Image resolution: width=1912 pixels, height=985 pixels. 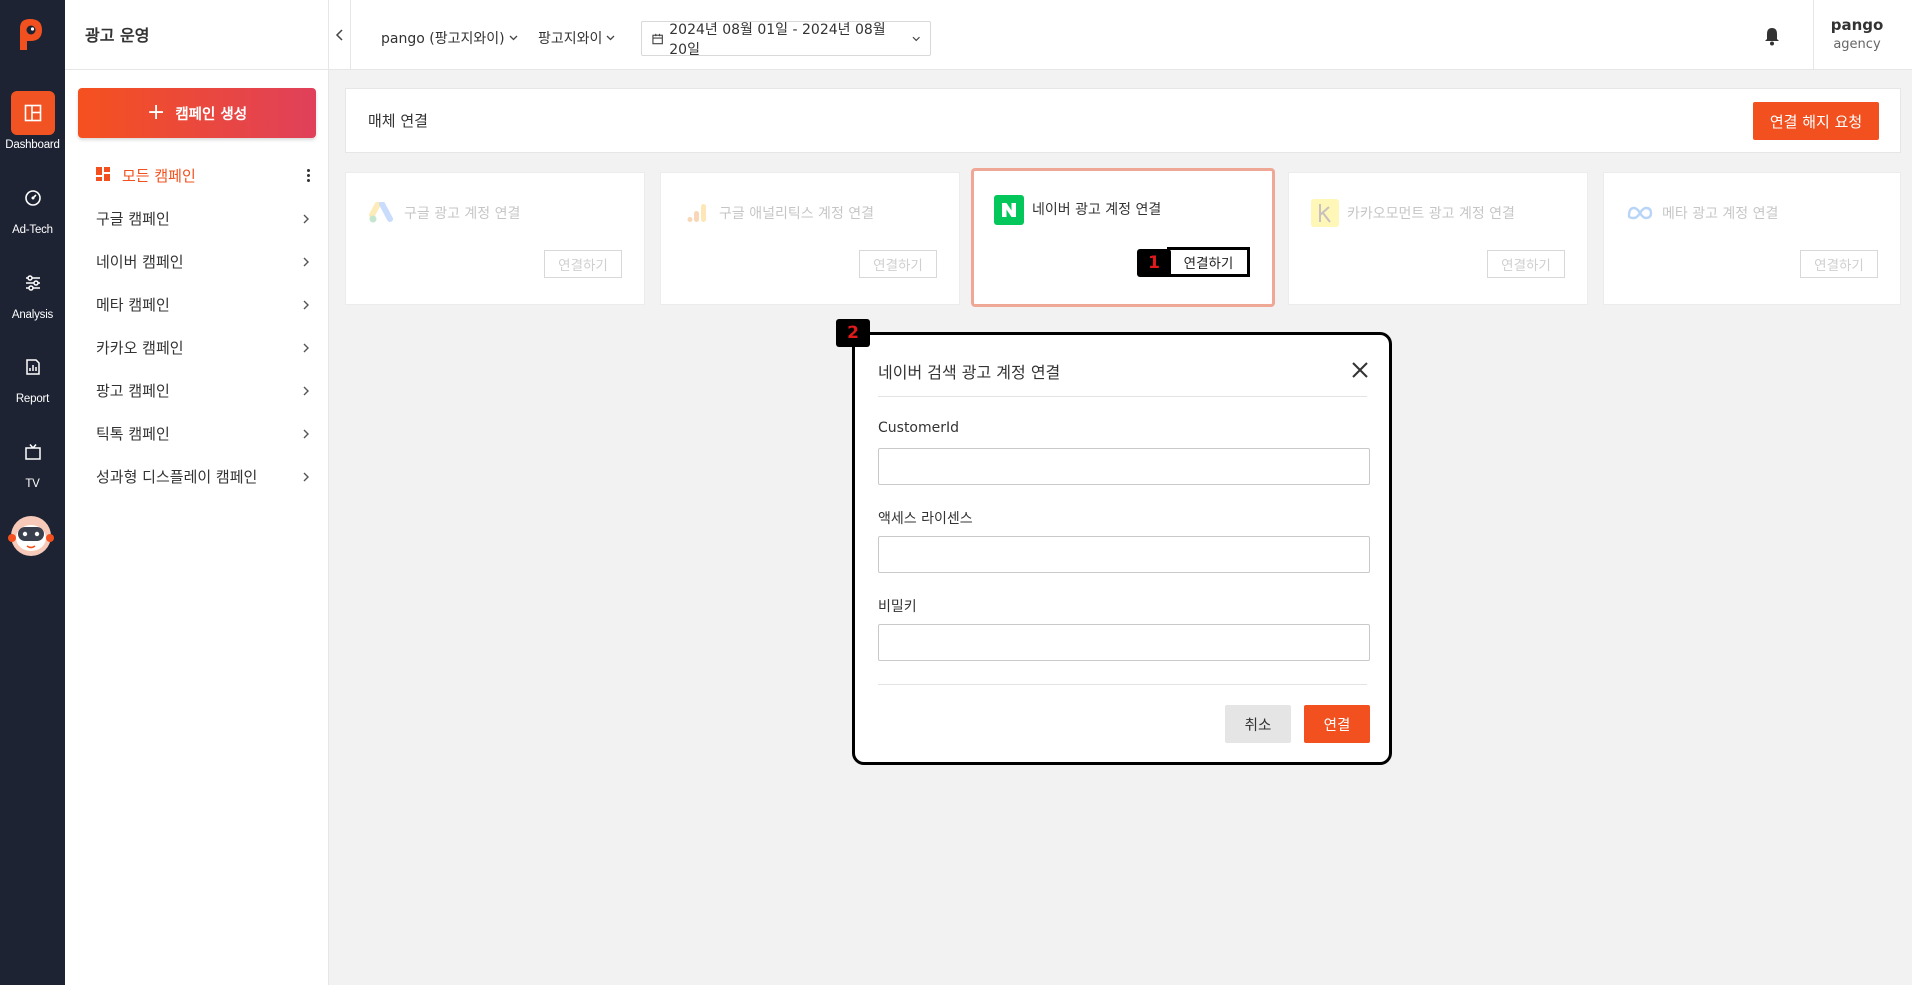 What do you see at coordinates (32, 492) in the screenshot?
I see `left-rail: Dashboard Ad-Tech Analysis Report TV` at bounding box center [32, 492].